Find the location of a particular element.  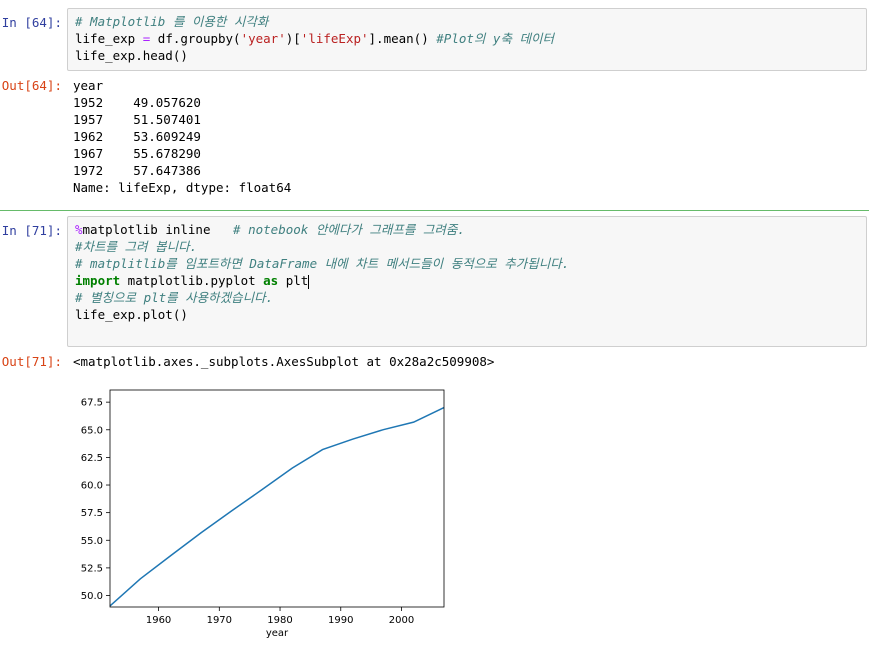

plot-frame is located at coordinates (277, 498).